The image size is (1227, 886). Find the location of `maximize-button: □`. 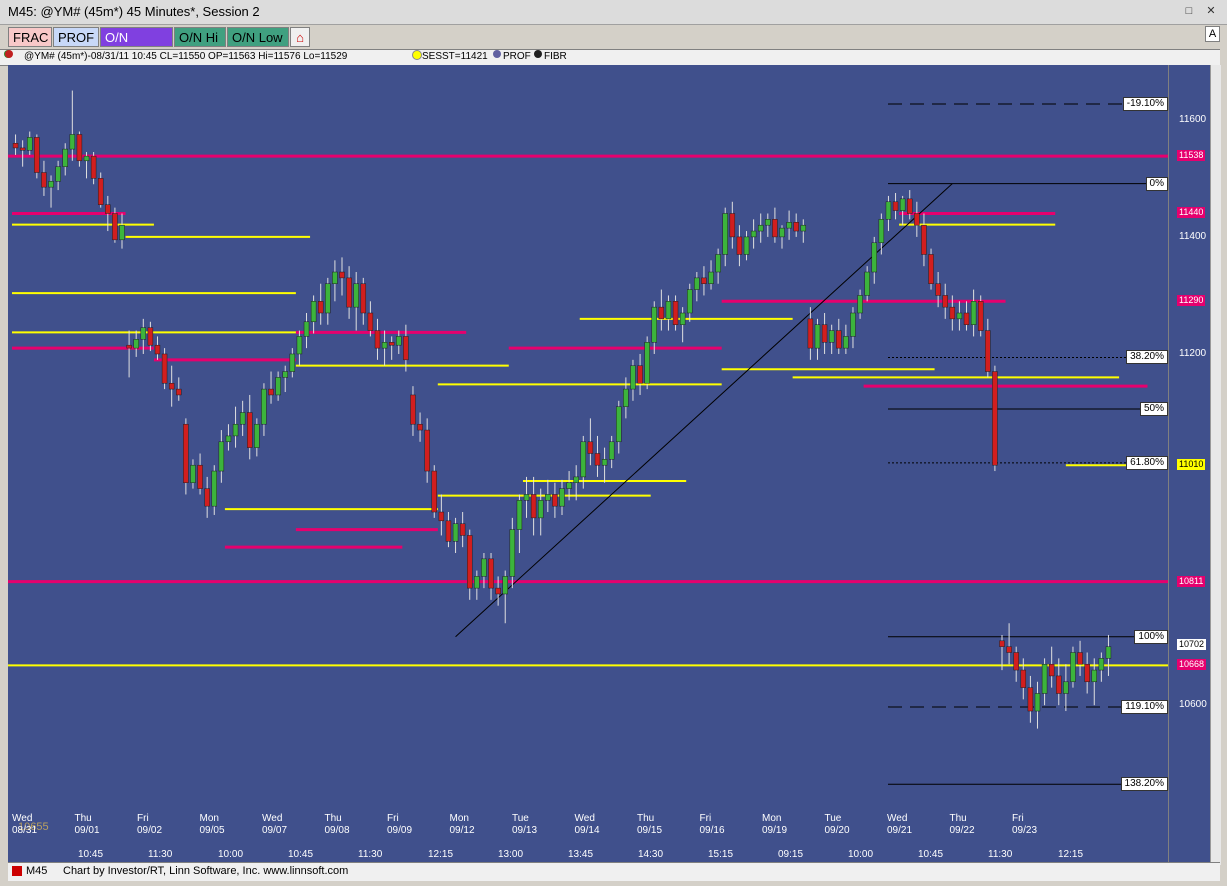

maximize-button: □ is located at coordinates (1189, 11).